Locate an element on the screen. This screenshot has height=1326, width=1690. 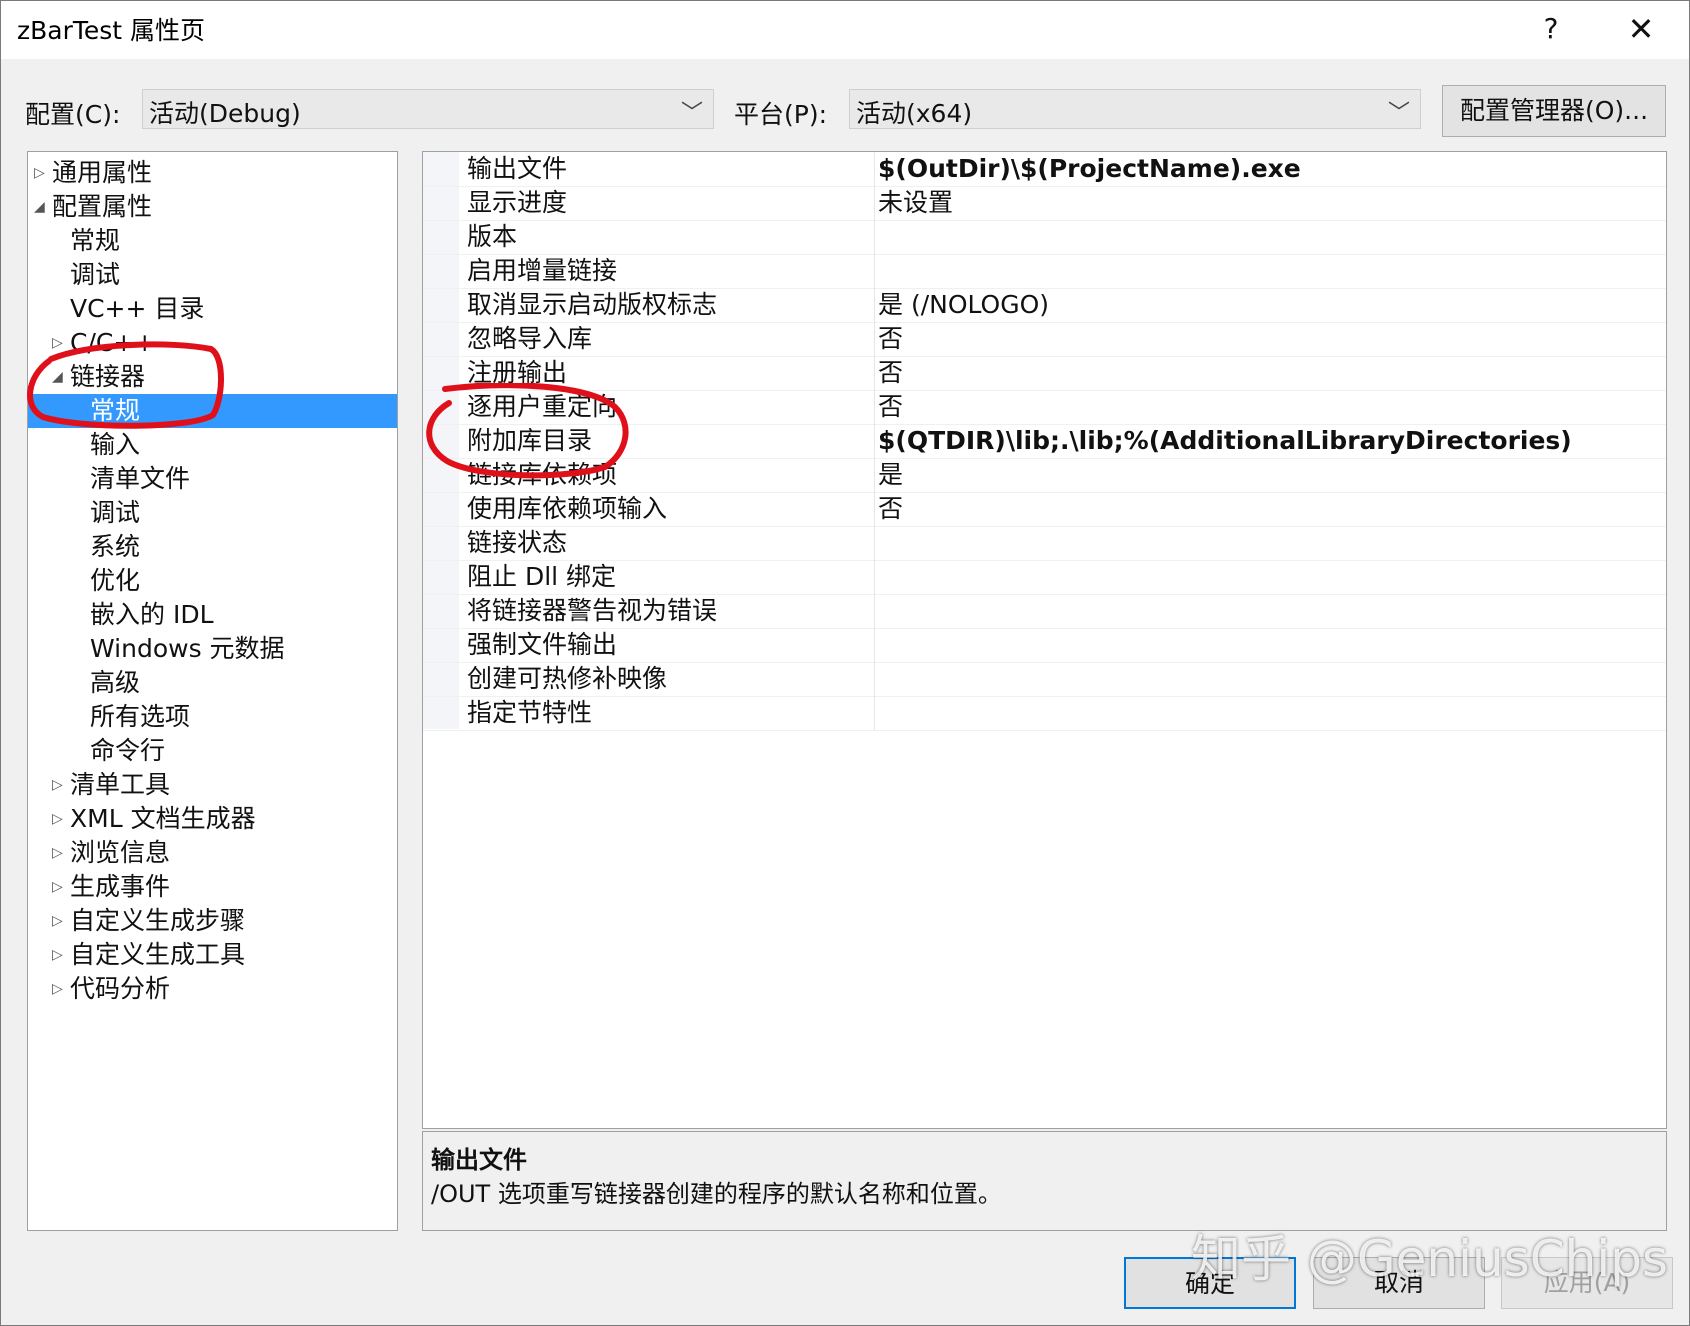
property-row: 阻止 Dll 绑定 is located at coordinates (1044, 577).